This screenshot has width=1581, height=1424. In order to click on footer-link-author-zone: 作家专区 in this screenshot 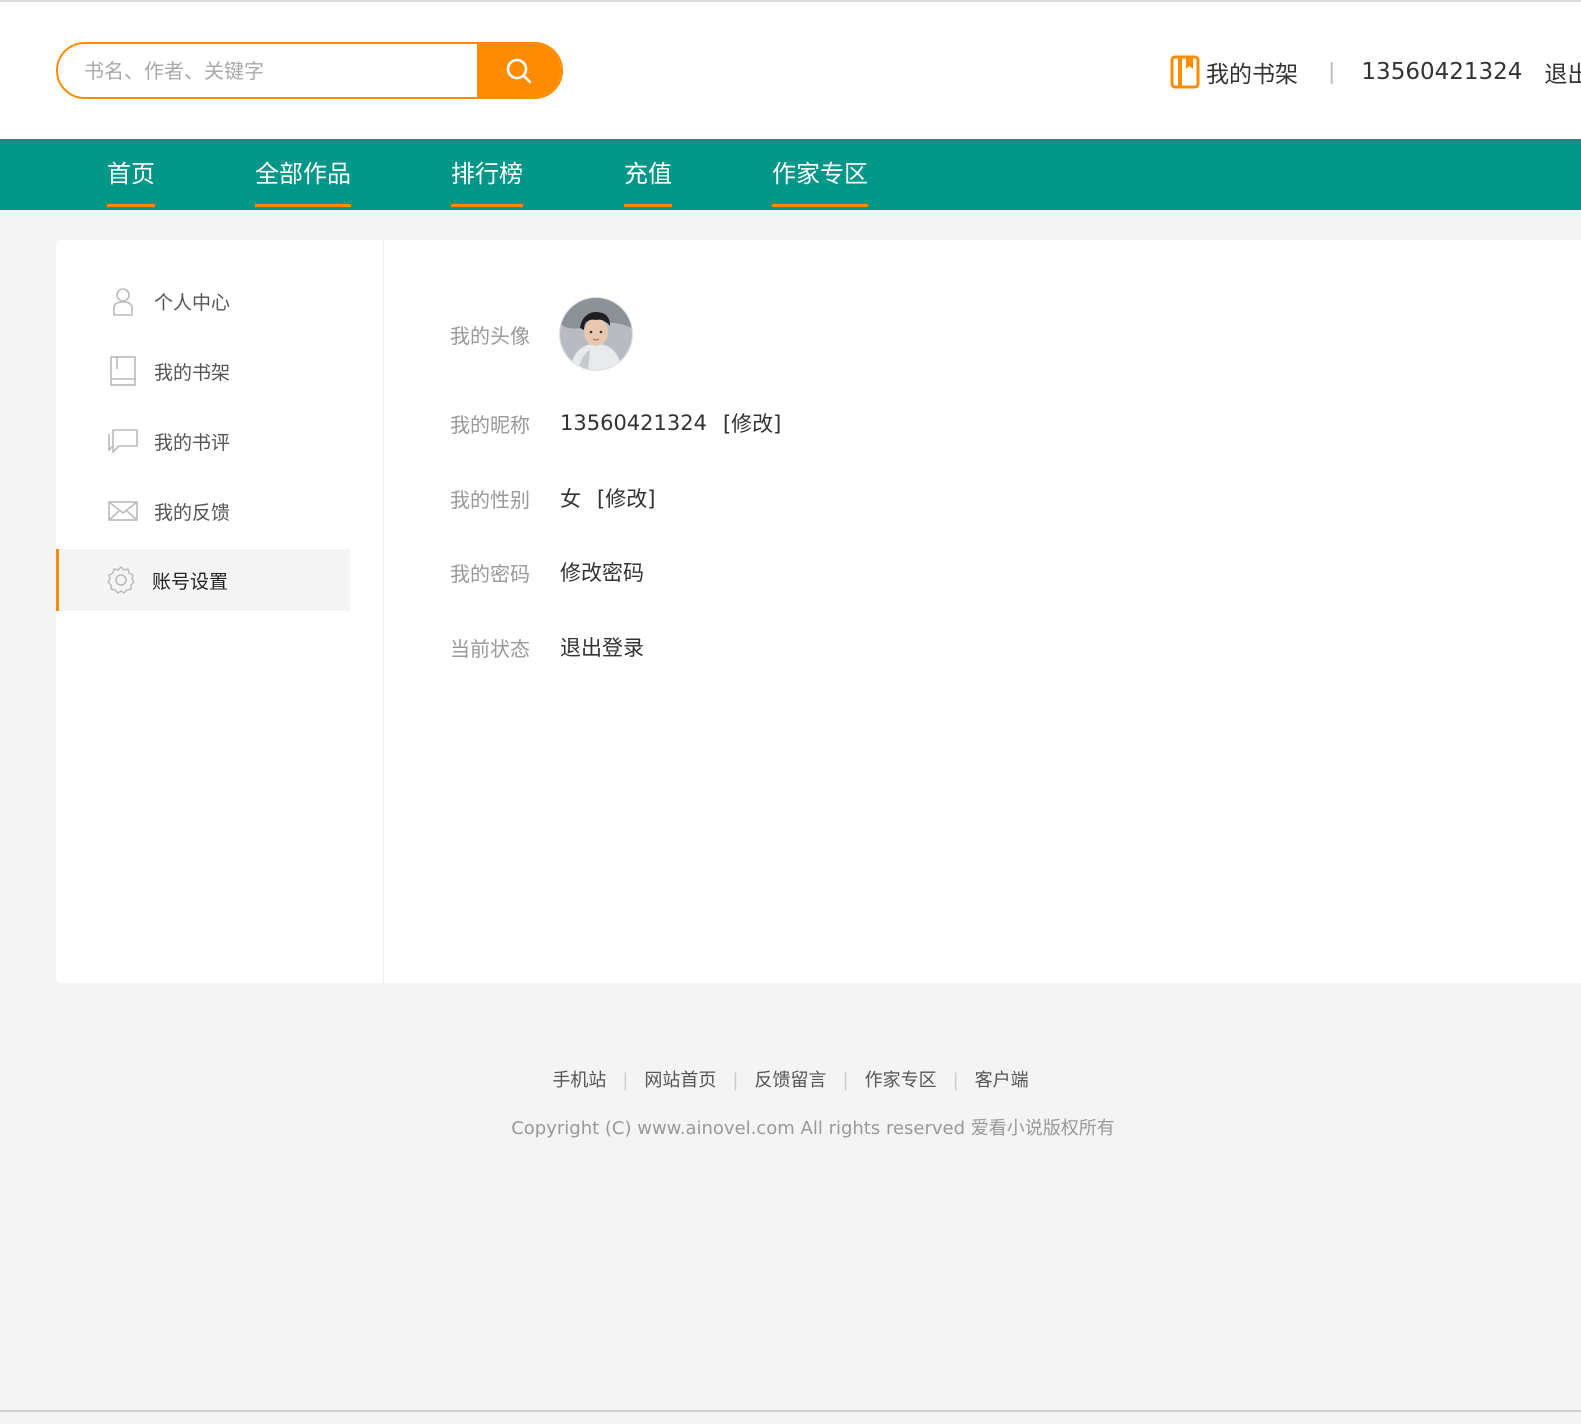, I will do `click(901, 1080)`.